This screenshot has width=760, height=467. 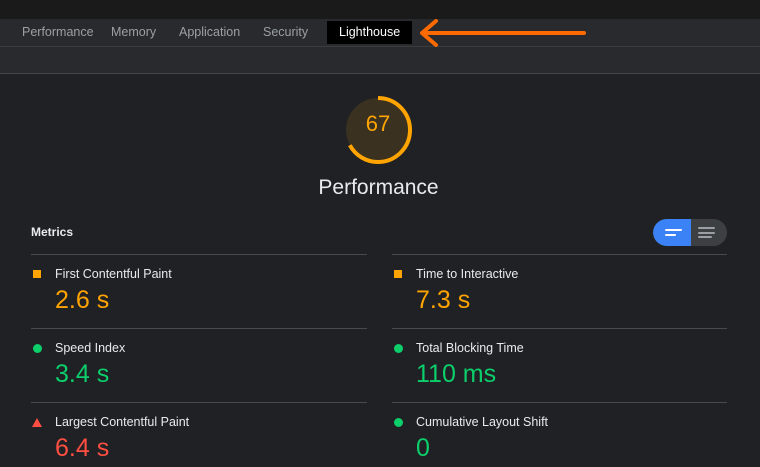 What do you see at coordinates (133, 32) in the screenshot?
I see `tab-memory: Memory` at bounding box center [133, 32].